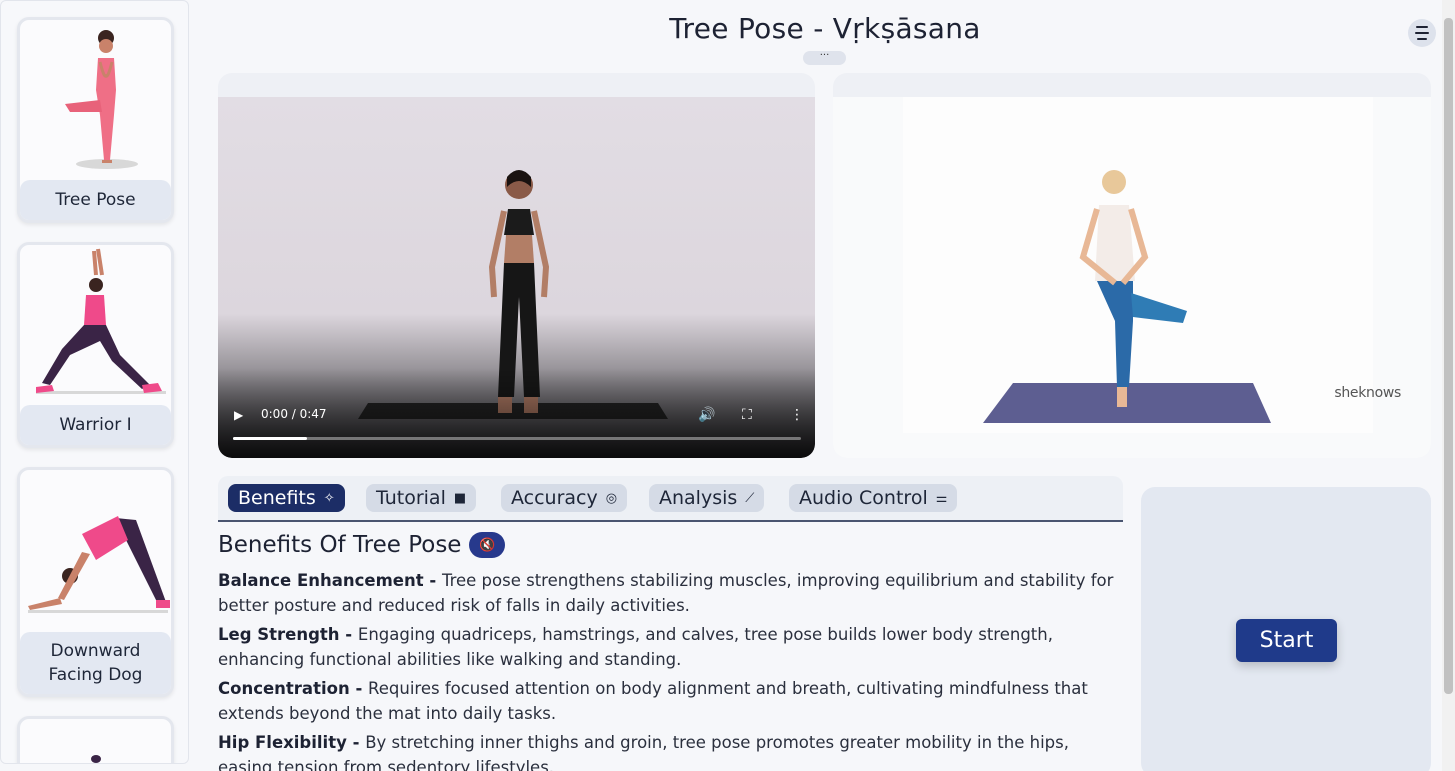 This screenshot has height=771, width=1455. What do you see at coordinates (824, 58) in the screenshot?
I see `more-options-button: ···` at bounding box center [824, 58].